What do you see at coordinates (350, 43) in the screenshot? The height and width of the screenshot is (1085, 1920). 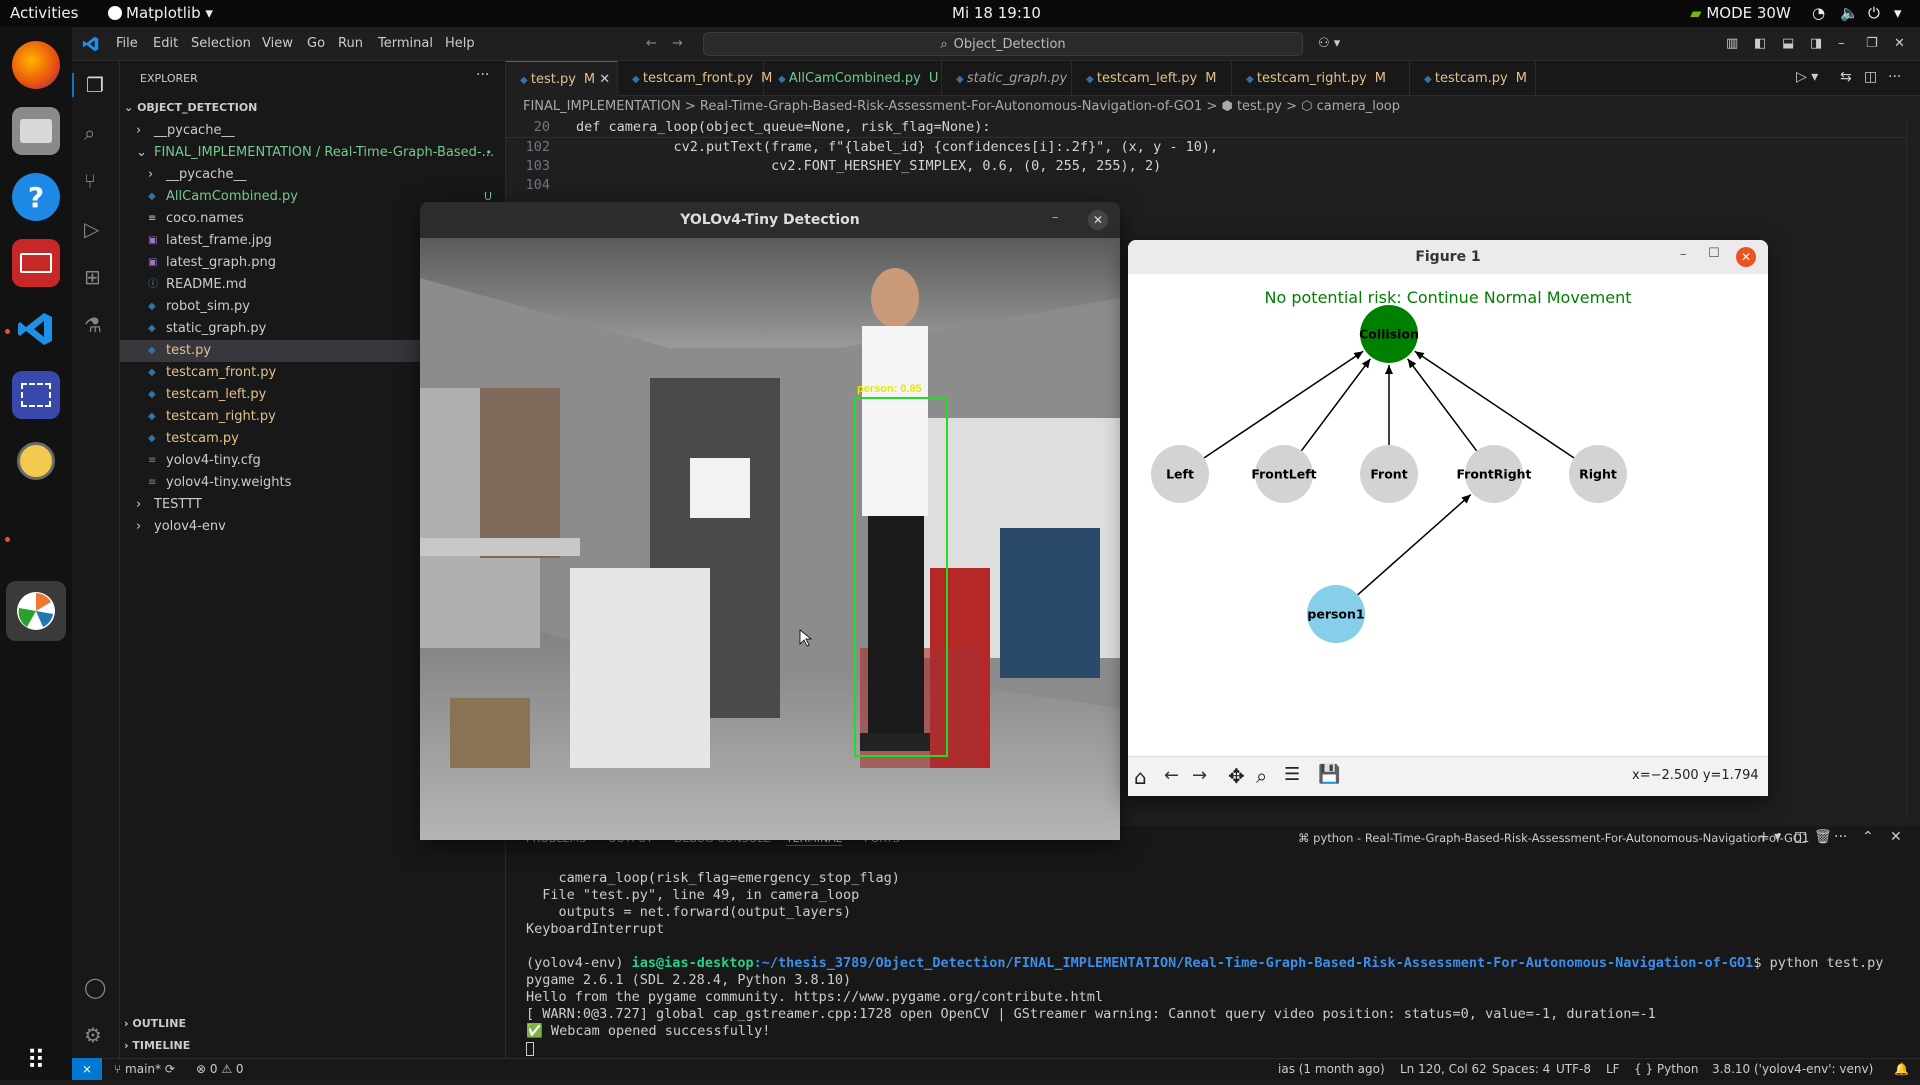 I see `menu-run: Run` at bounding box center [350, 43].